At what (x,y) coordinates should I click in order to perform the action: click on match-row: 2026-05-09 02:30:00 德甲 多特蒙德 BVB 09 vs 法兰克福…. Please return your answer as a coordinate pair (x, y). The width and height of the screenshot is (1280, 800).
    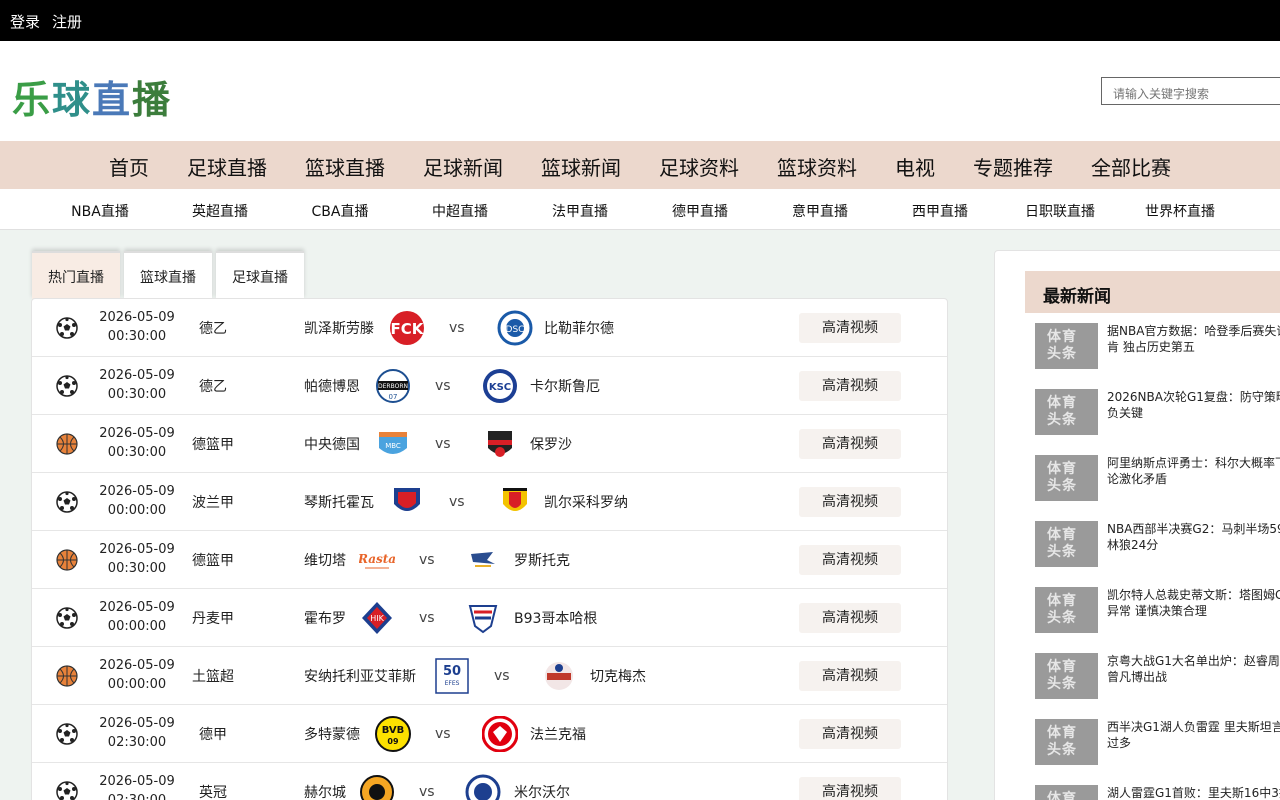
    Looking at the image, I should click on (489, 734).